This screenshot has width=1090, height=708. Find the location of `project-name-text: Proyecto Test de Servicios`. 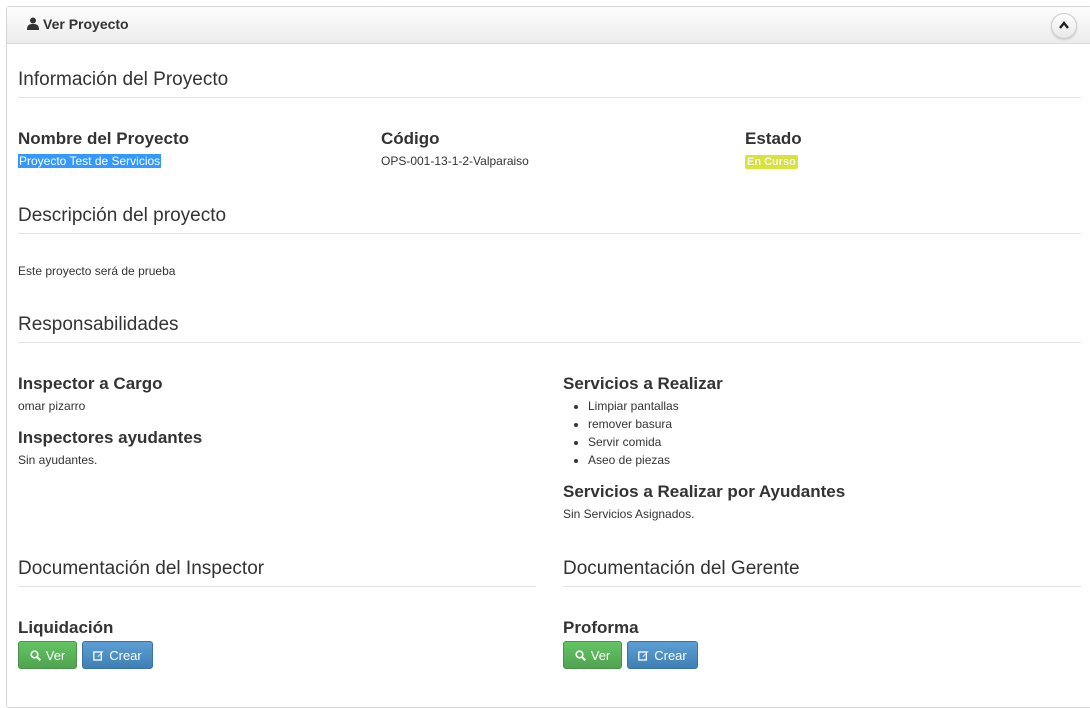

project-name-text: Proyecto Test de Servicios is located at coordinates (90, 161).